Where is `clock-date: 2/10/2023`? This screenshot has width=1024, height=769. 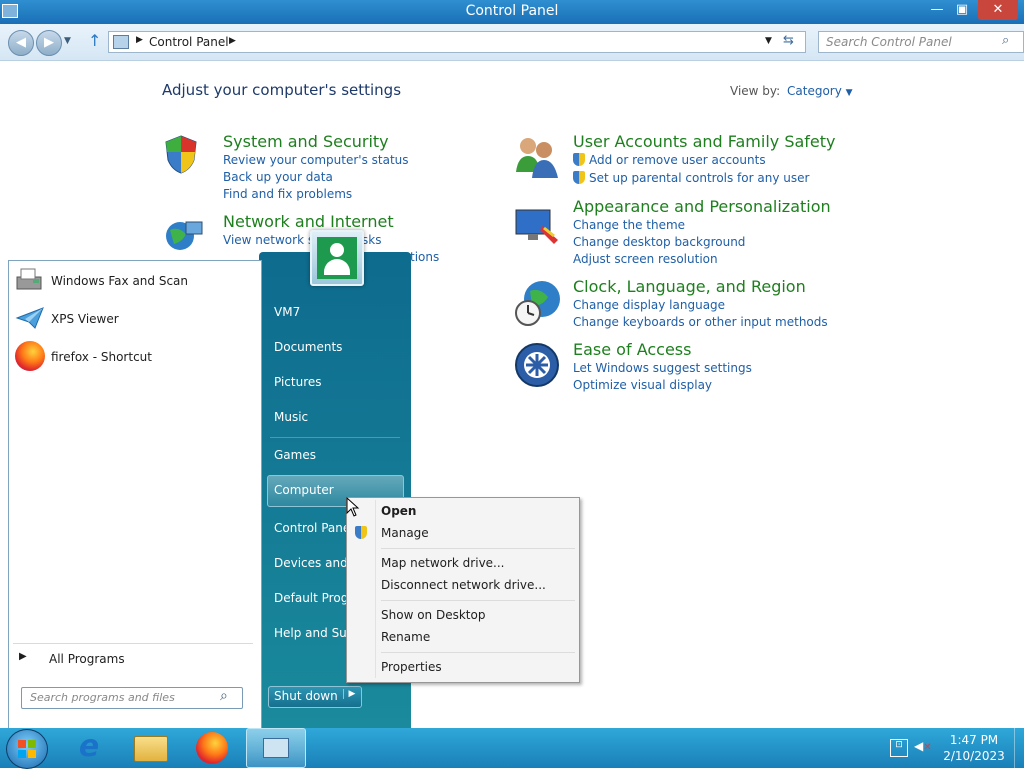 clock-date: 2/10/2023 is located at coordinates (974, 756).